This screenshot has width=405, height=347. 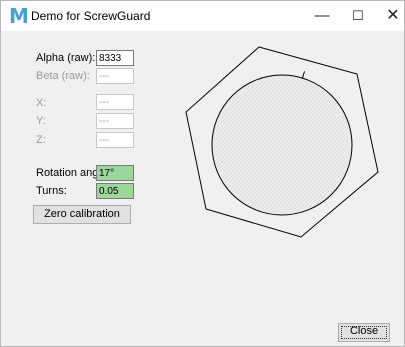 I want to click on rotation-angle-field: 17°, so click(x=115, y=173).